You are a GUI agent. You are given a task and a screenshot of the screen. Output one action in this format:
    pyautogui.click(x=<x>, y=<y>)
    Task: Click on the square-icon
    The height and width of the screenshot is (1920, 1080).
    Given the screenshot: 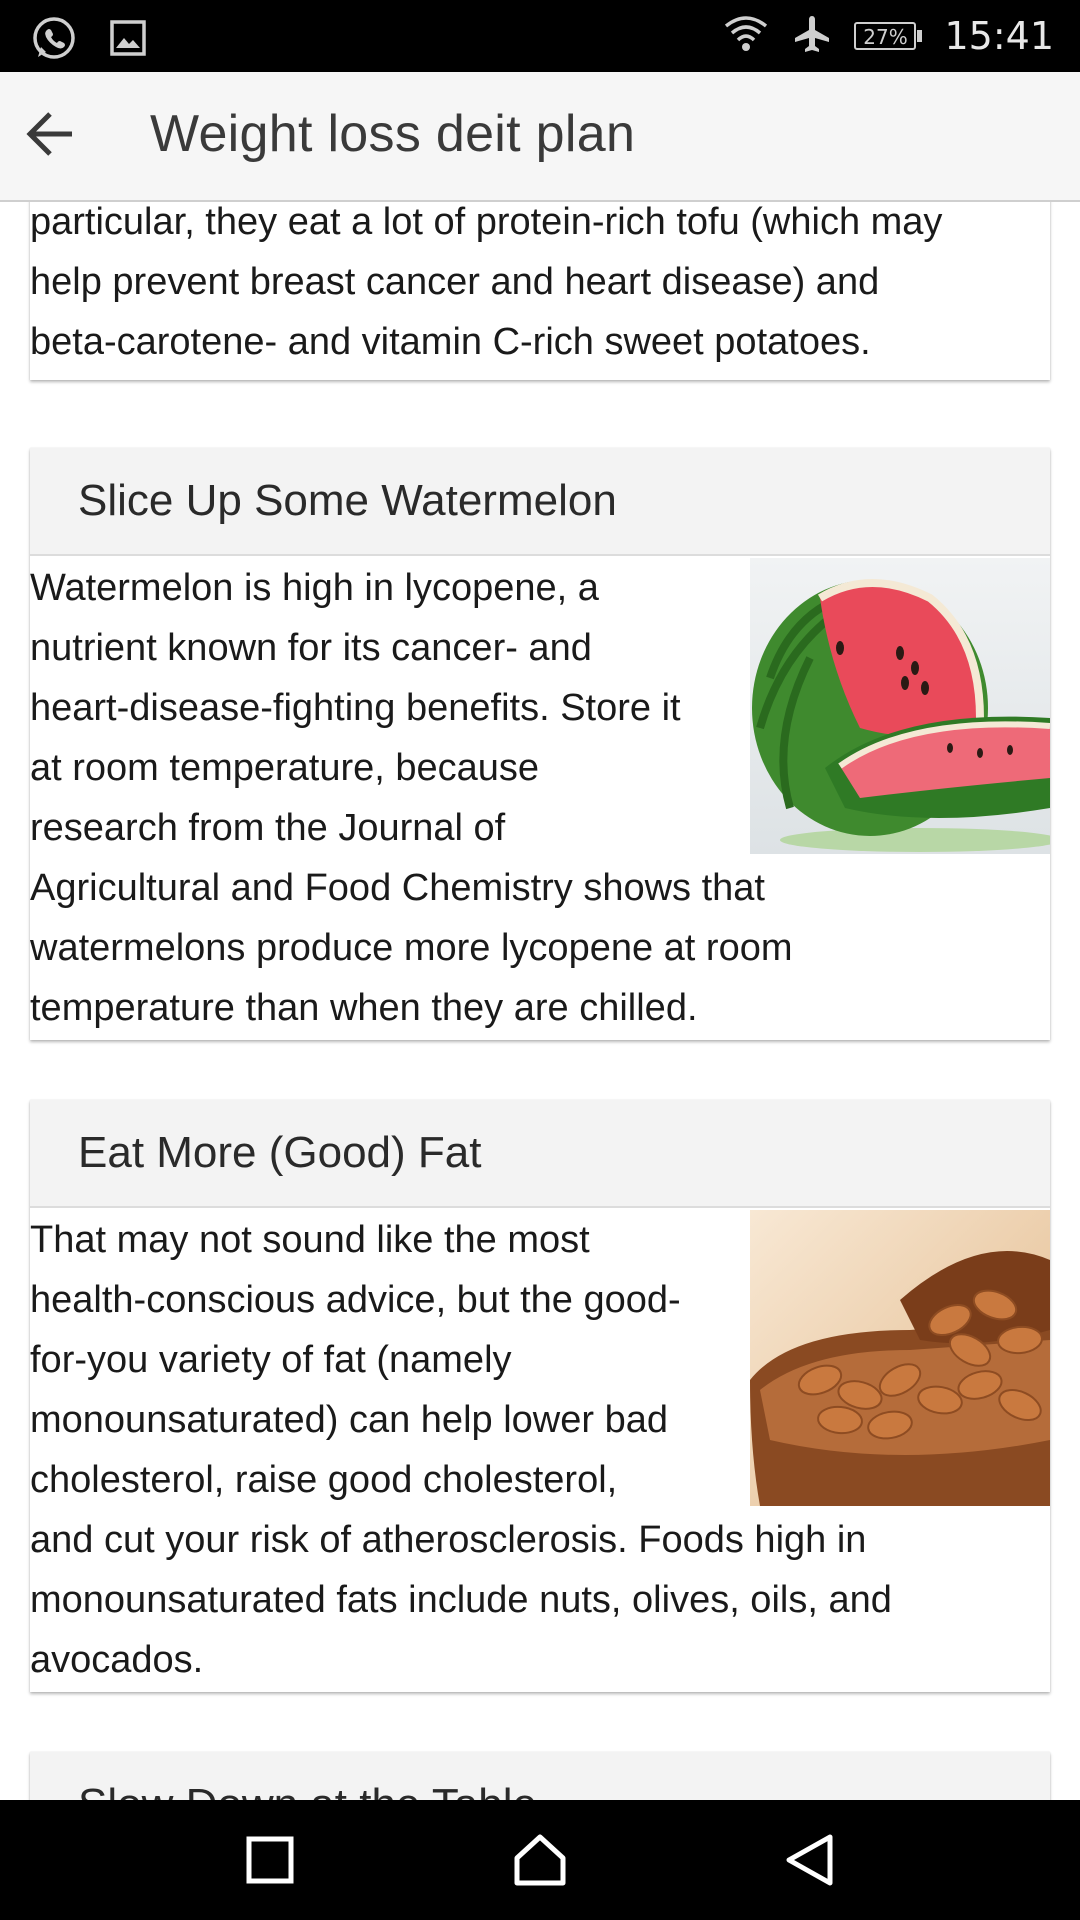 What is the action you would take?
    pyautogui.click(x=270, y=1860)
    